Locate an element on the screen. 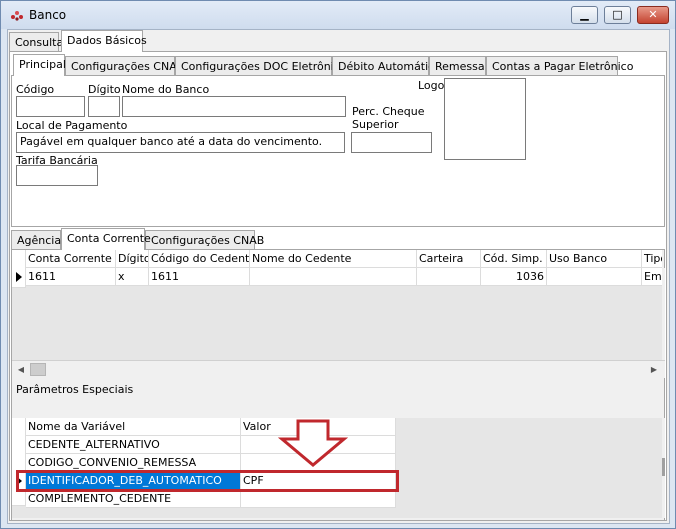  scroll-right-button: ▶ is located at coordinates (654, 370).